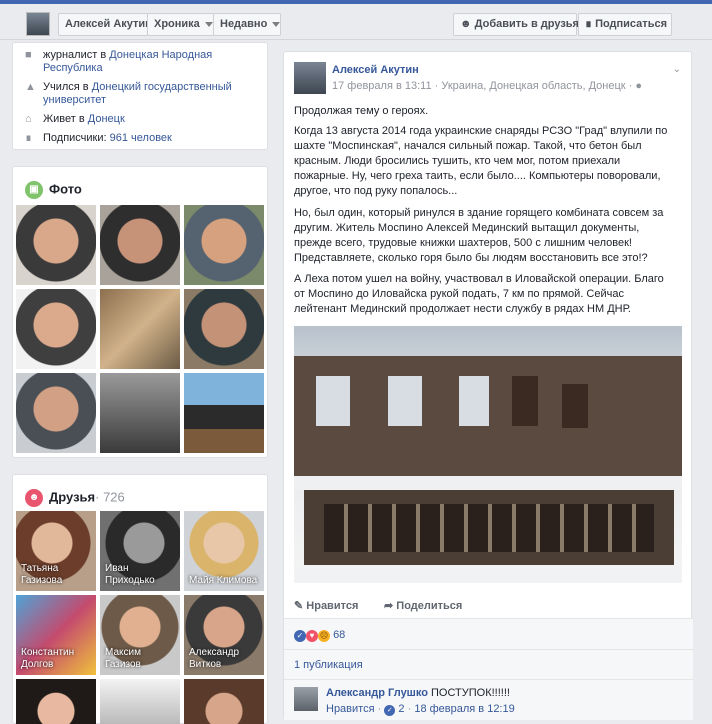 This screenshot has width=712, height=724. I want to click on photos-title: ▣ Фото, so click(53, 190).